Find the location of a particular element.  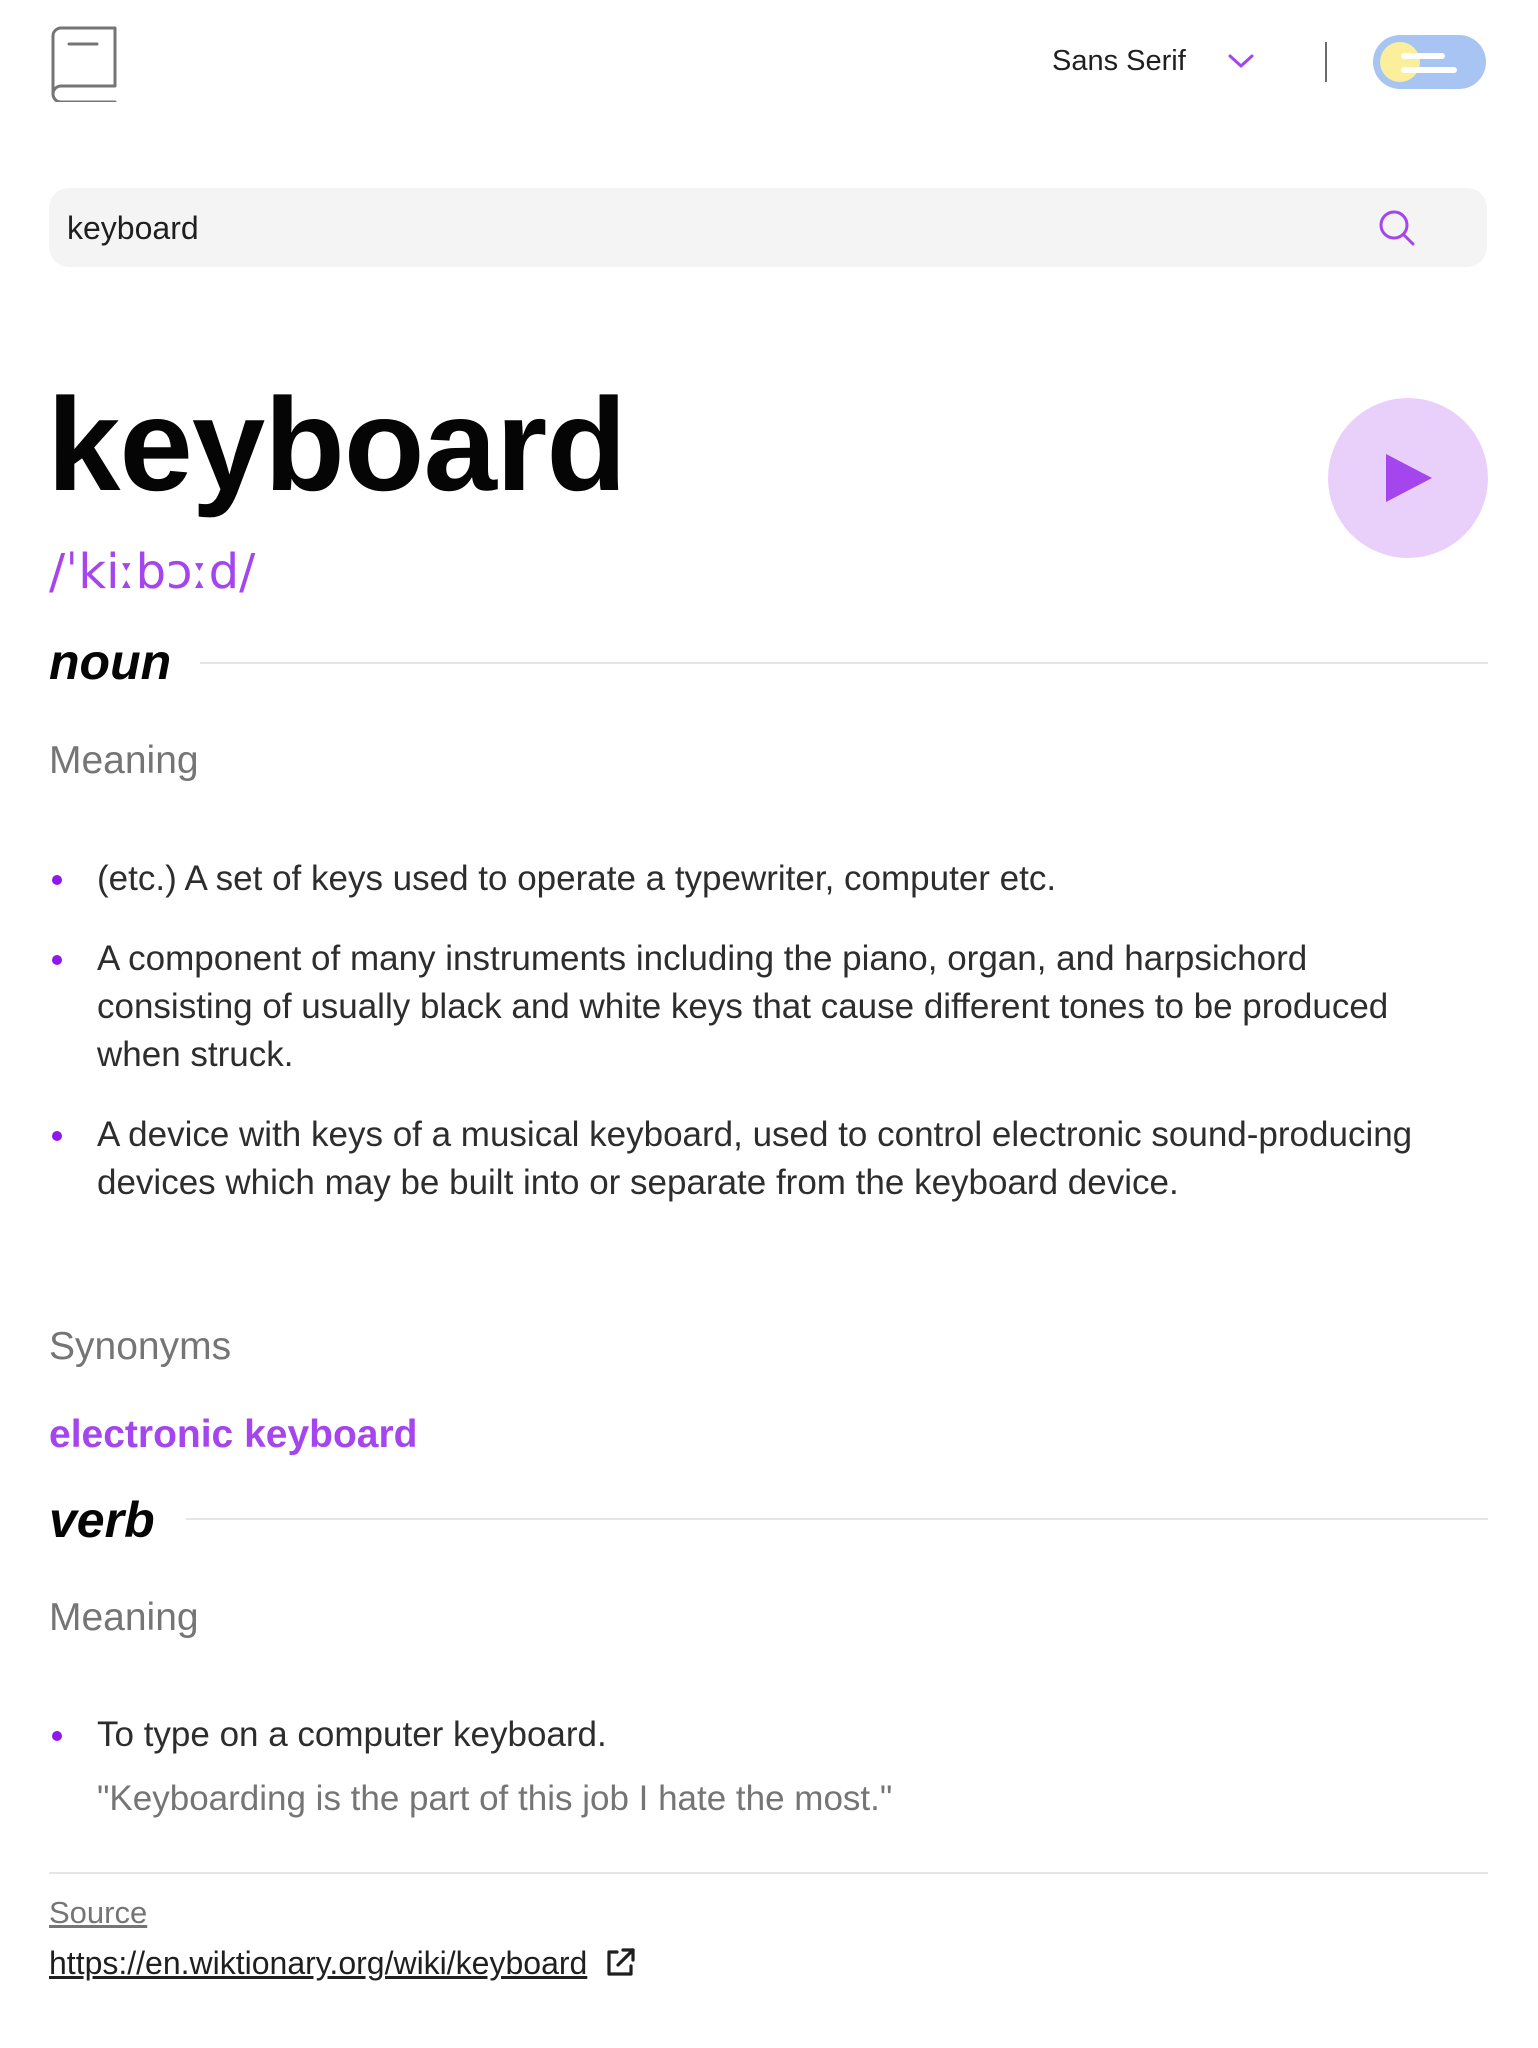

play-icon is located at coordinates (1409, 478).